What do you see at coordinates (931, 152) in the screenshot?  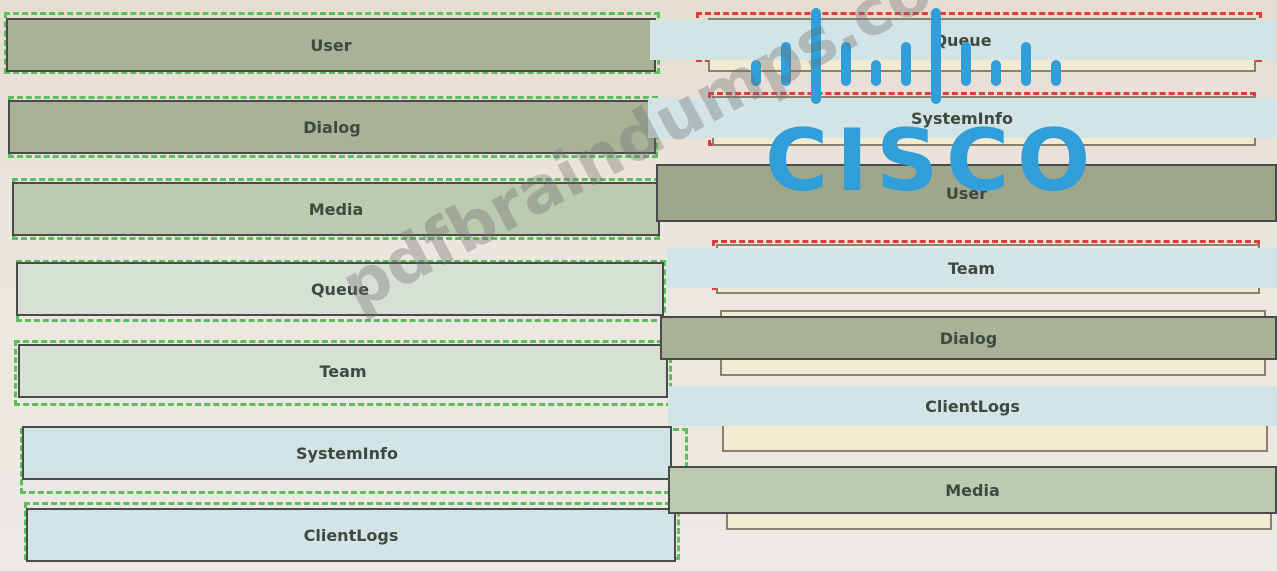 I see `logo-text: CISCO` at bounding box center [931, 152].